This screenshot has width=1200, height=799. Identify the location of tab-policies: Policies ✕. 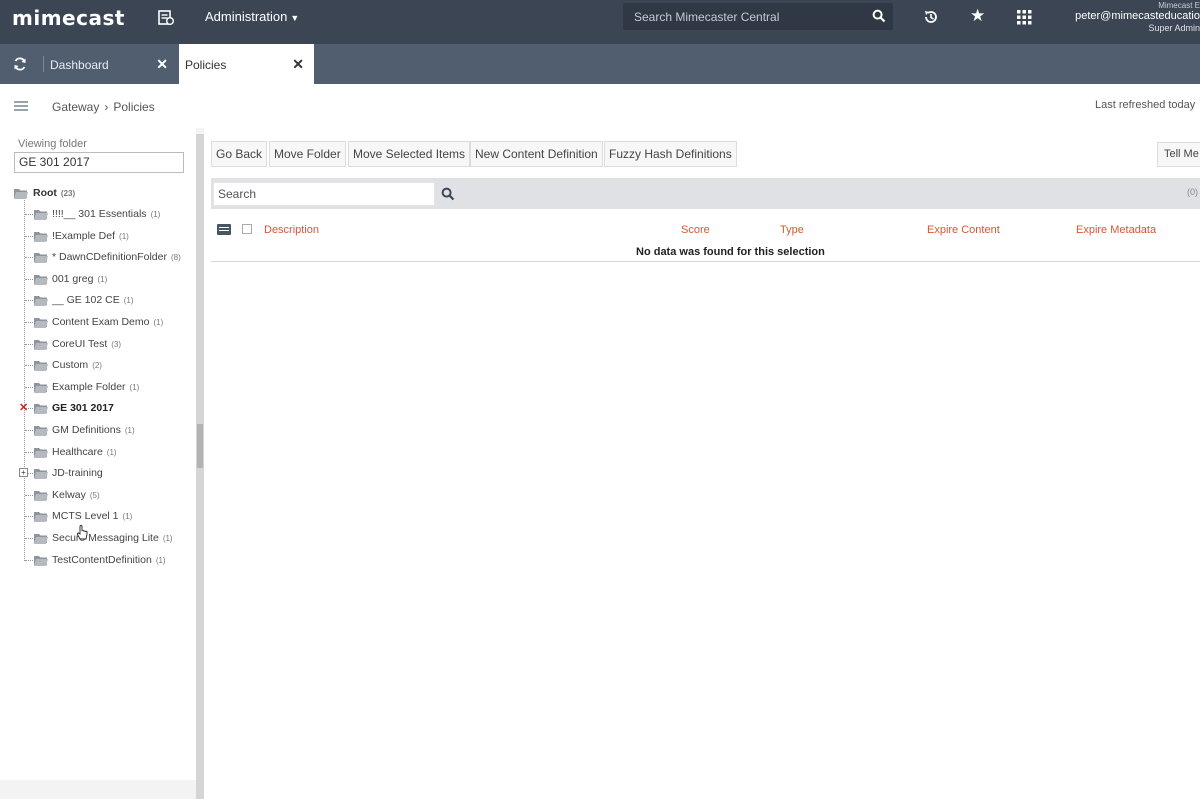
(246, 64).